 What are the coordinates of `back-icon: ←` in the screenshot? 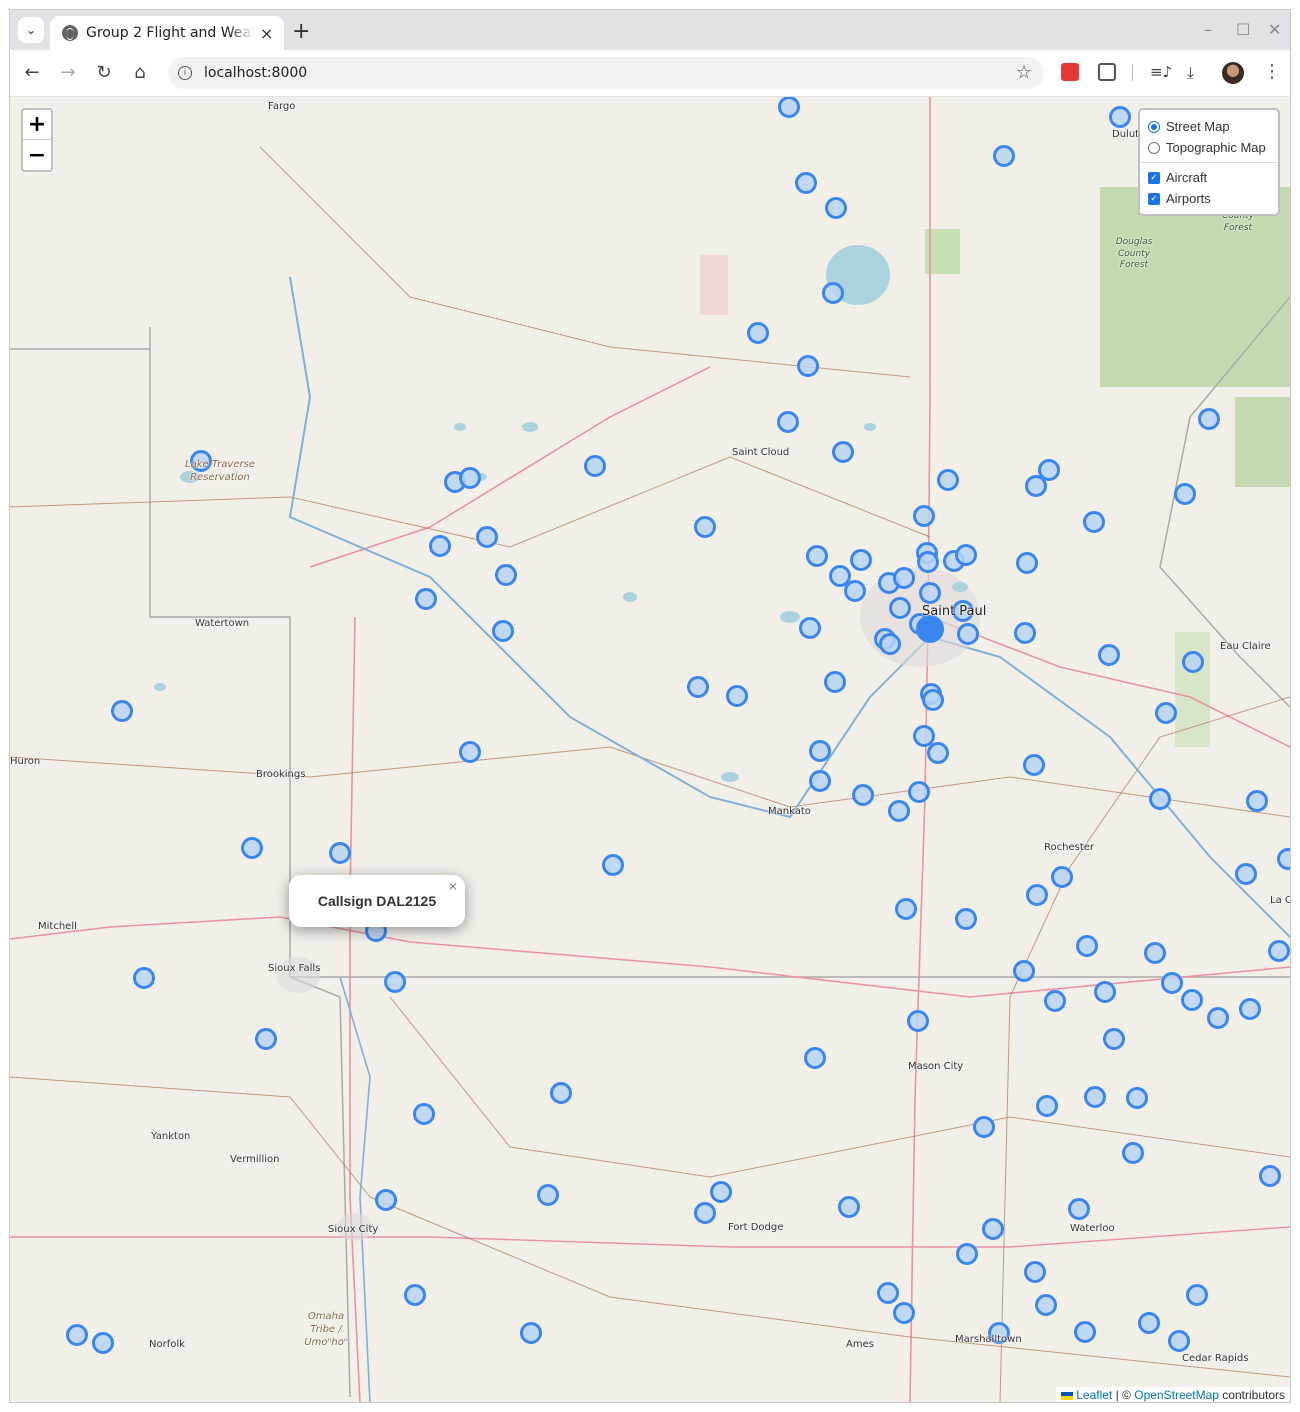 It's located at (32, 72).